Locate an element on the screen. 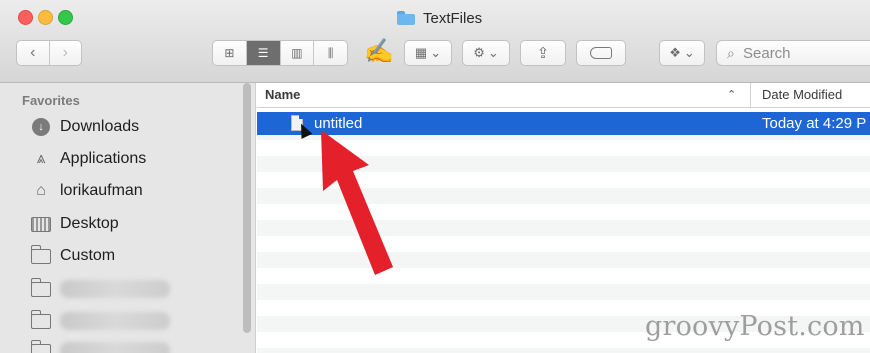 This screenshot has height=353, width=870. tag-icon is located at coordinates (601, 53).